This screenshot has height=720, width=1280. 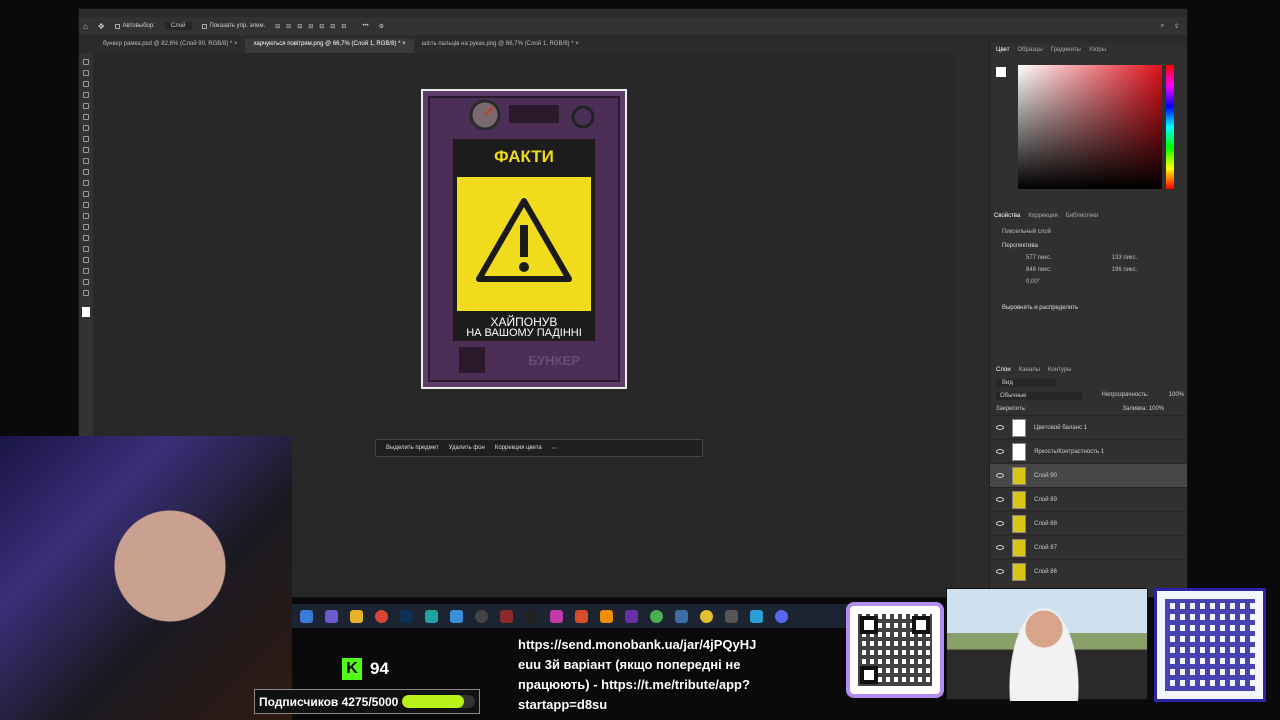 What do you see at coordinates (1097, 50) in the screenshot?
I see `tab-patterns: Узоры` at bounding box center [1097, 50].